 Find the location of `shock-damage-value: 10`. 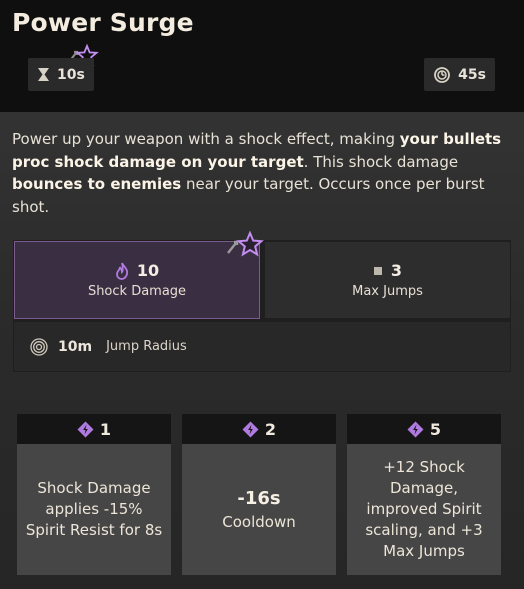

shock-damage-value: 10 is located at coordinates (148, 270).